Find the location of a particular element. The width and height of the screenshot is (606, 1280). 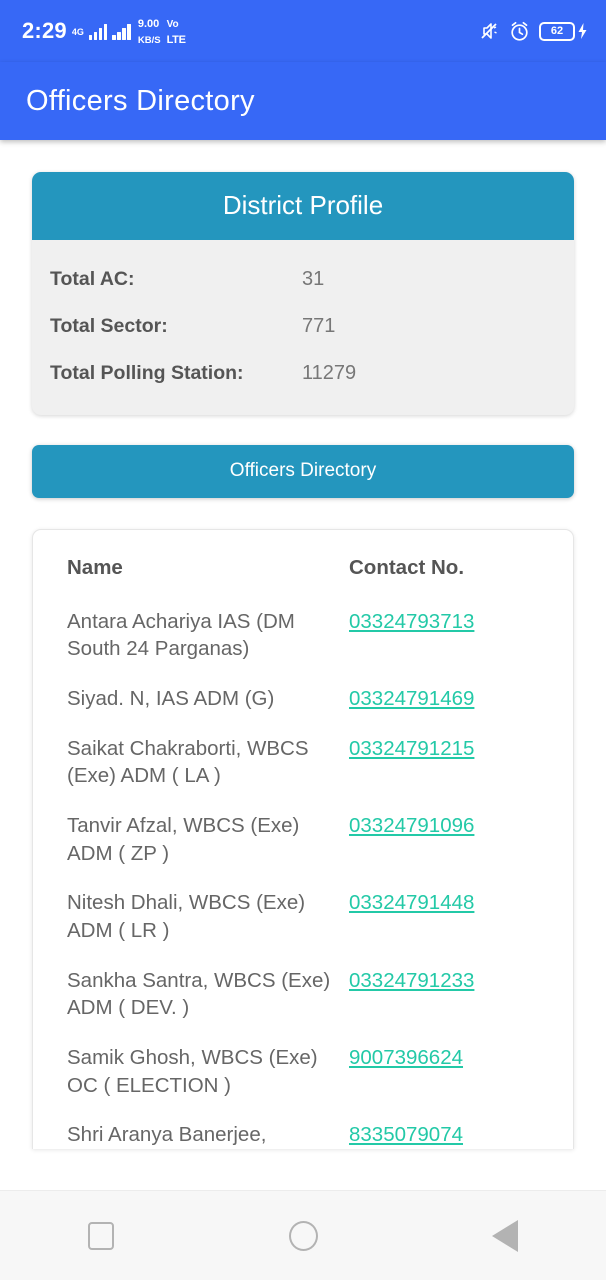

battery-level-label: 62 is located at coordinates (557, 31).